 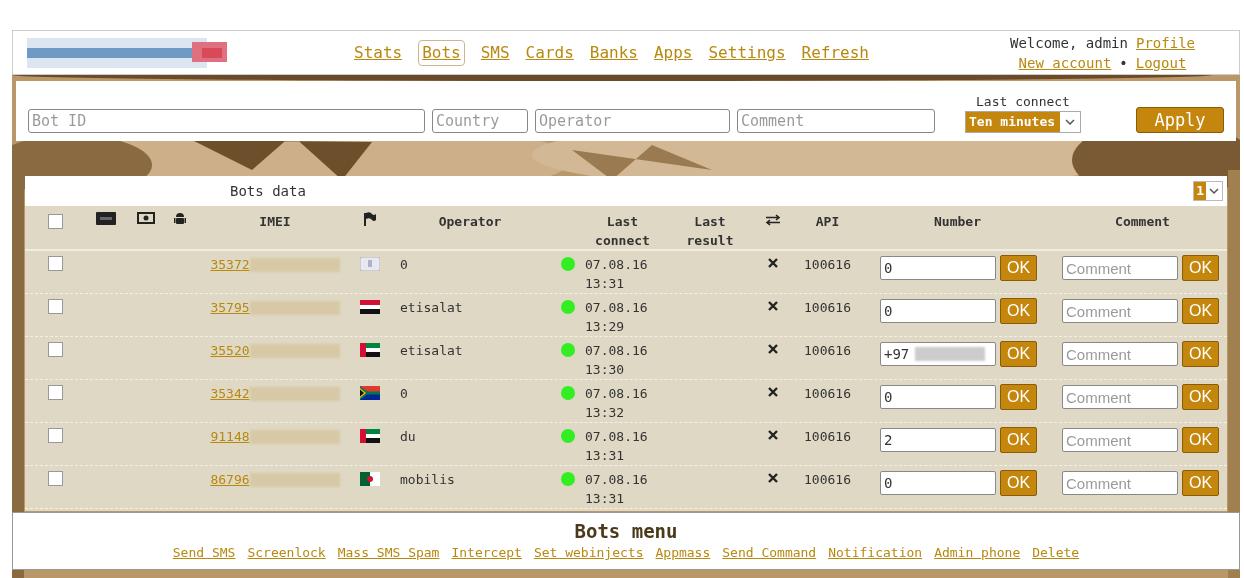 What do you see at coordinates (616, 274) in the screenshot?
I see `last-connect-cell-text: 07.08.16 13:31` at bounding box center [616, 274].